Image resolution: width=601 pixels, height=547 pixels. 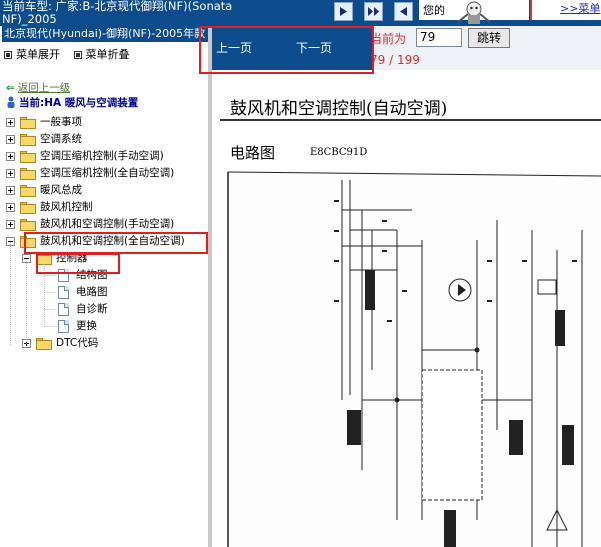 What do you see at coordinates (410, 120) in the screenshot?
I see `title-divider` at bounding box center [410, 120].